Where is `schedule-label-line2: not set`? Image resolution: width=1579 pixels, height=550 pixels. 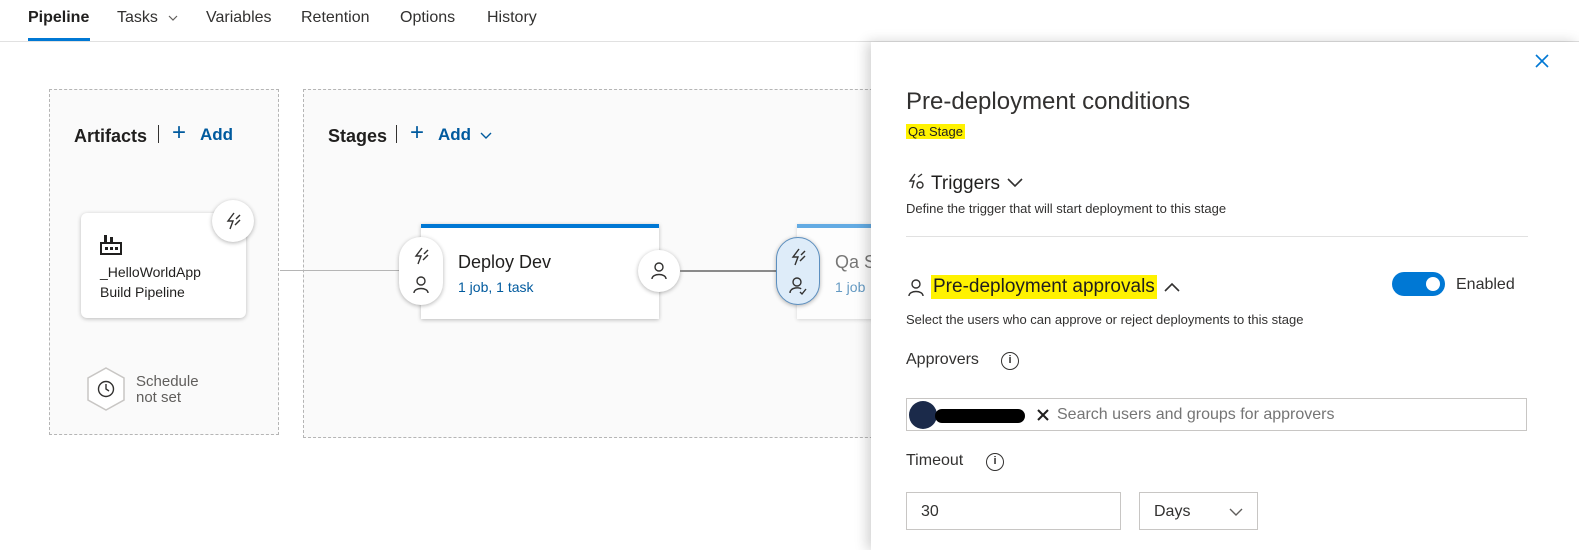
schedule-label-line2: not set is located at coordinates (159, 397).